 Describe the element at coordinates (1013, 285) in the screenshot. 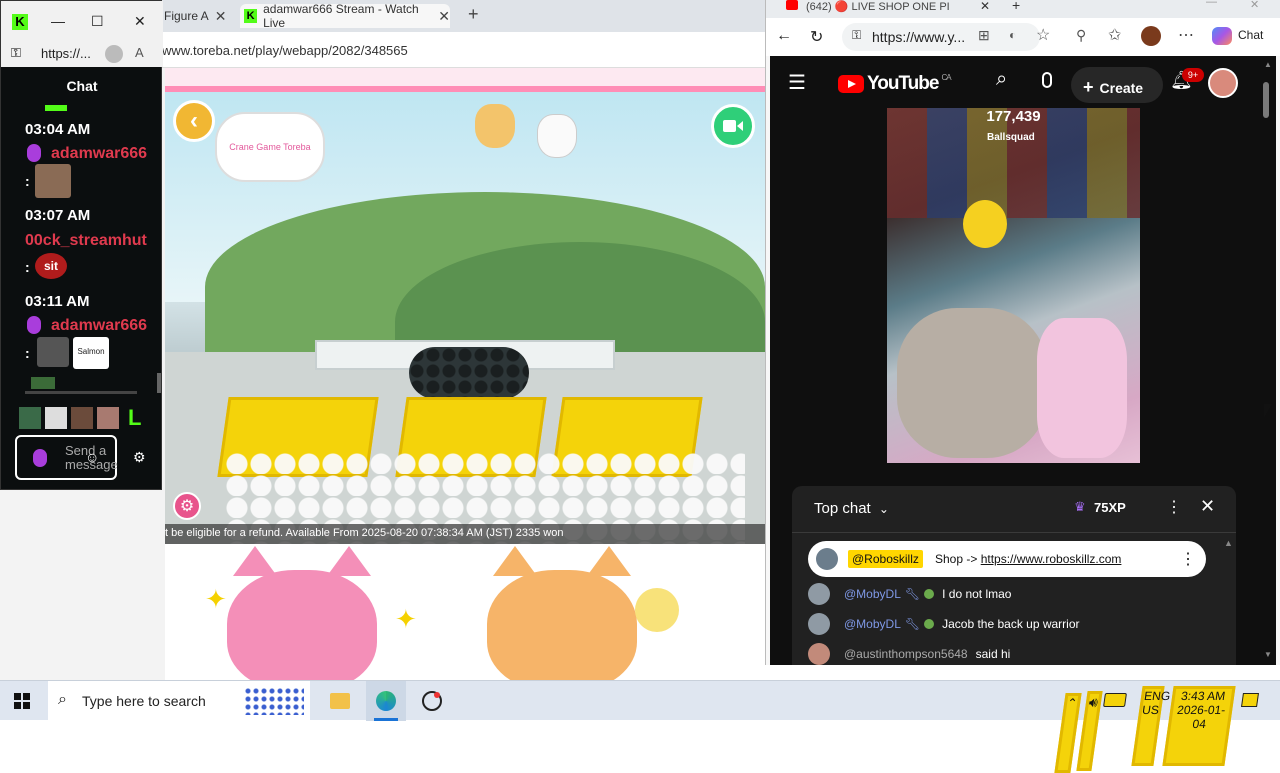

I see `live-video-player: 177,439 Ballsquad` at that location.